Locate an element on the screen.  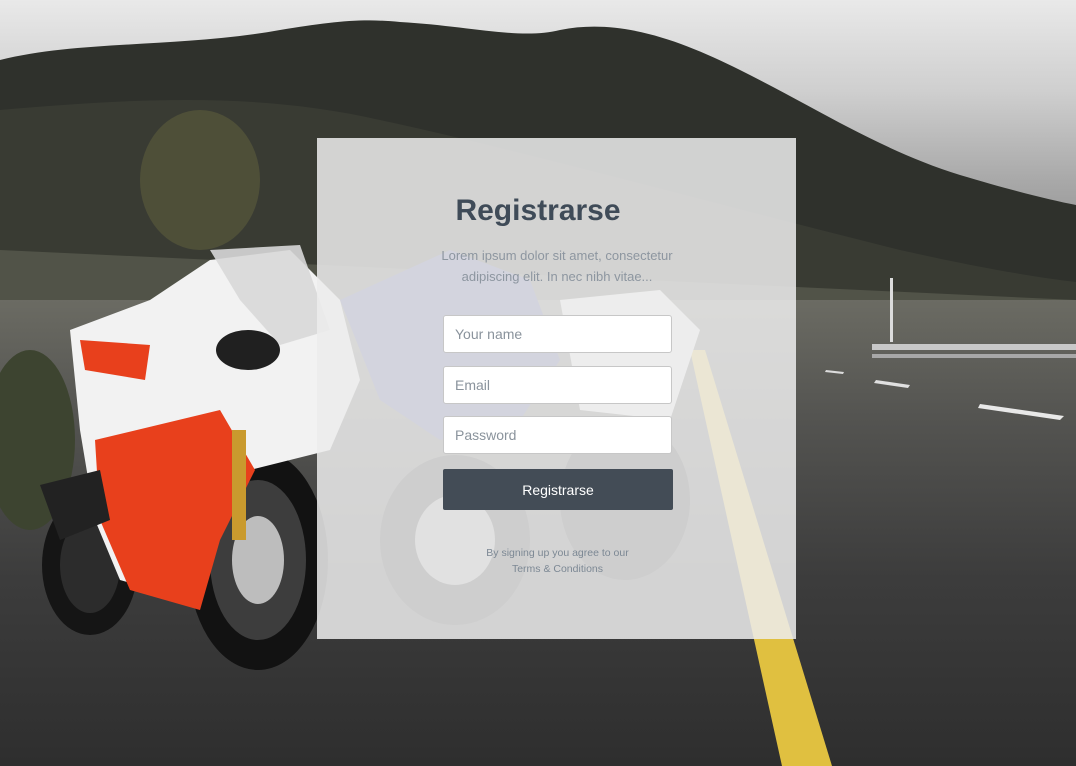
form-title: Registrarse is located at coordinates (538, 210).